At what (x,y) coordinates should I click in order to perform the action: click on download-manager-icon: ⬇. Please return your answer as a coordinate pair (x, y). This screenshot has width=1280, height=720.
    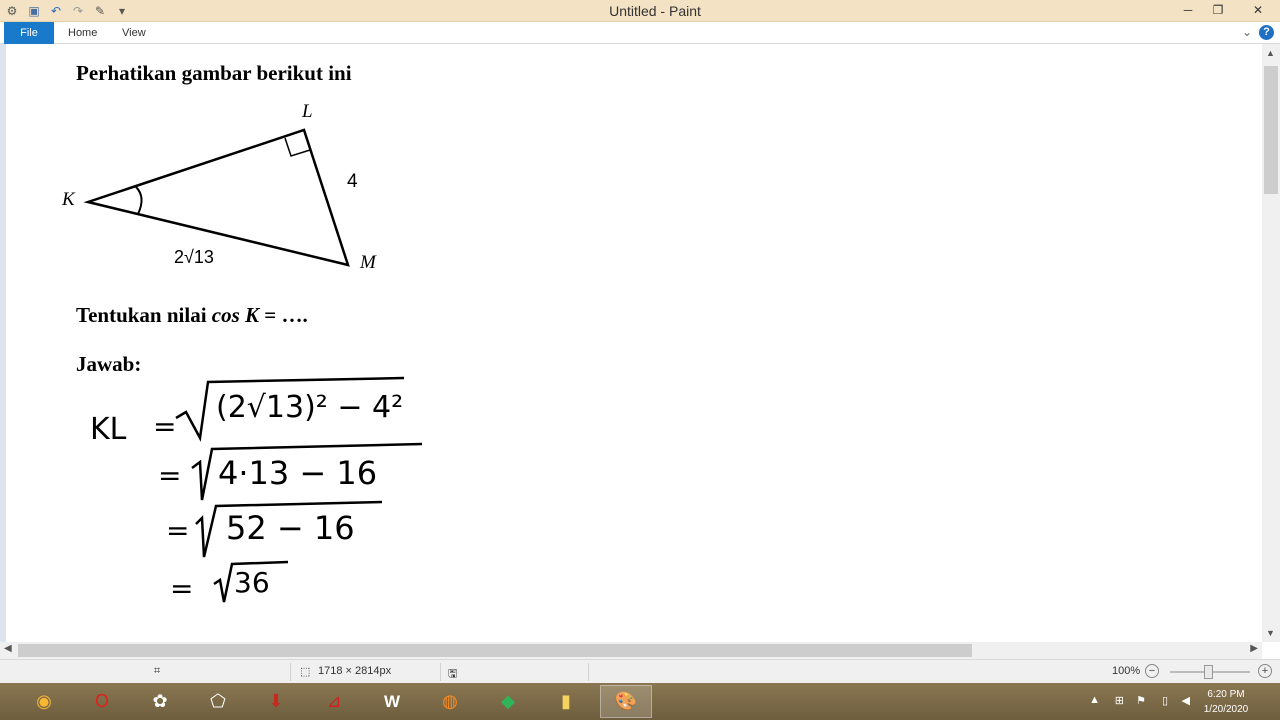
    Looking at the image, I should click on (276, 701).